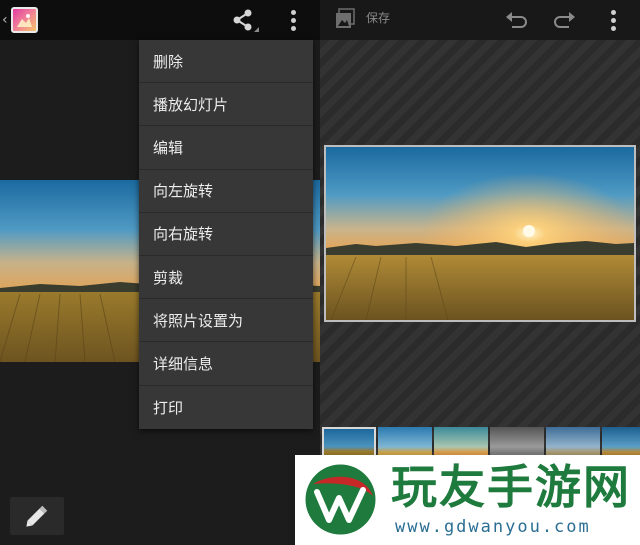  Describe the element at coordinates (226, 62) in the screenshot. I see `menu-item-delete: 删除` at that location.